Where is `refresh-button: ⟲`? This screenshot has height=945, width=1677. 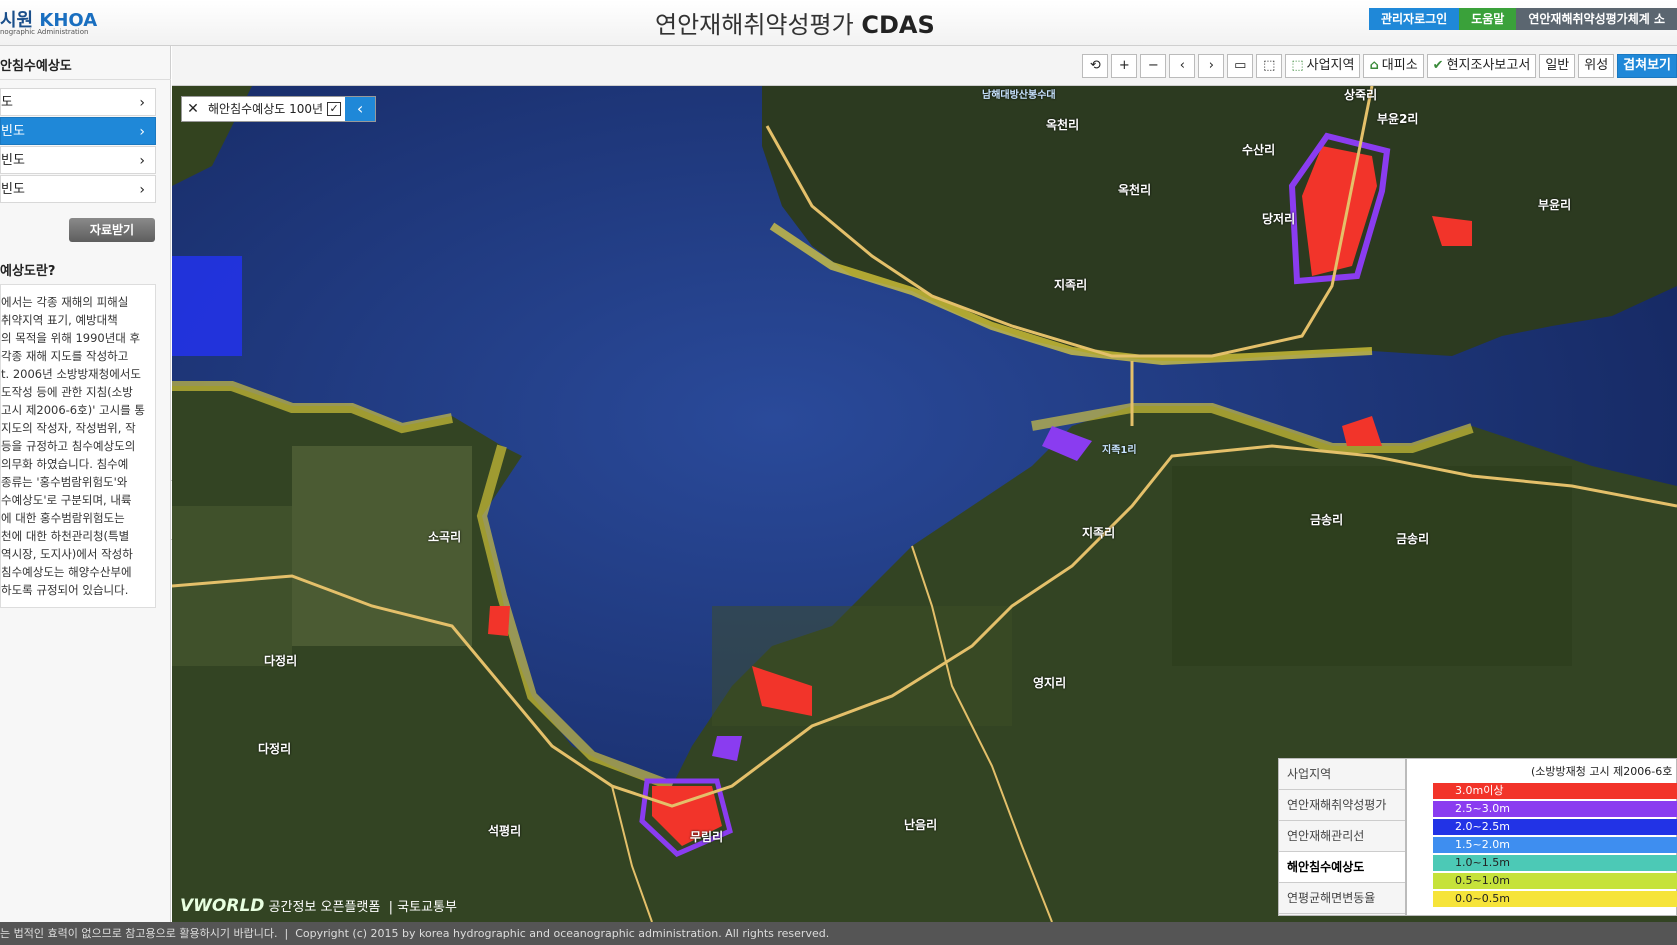
refresh-button: ⟲ is located at coordinates (1095, 66).